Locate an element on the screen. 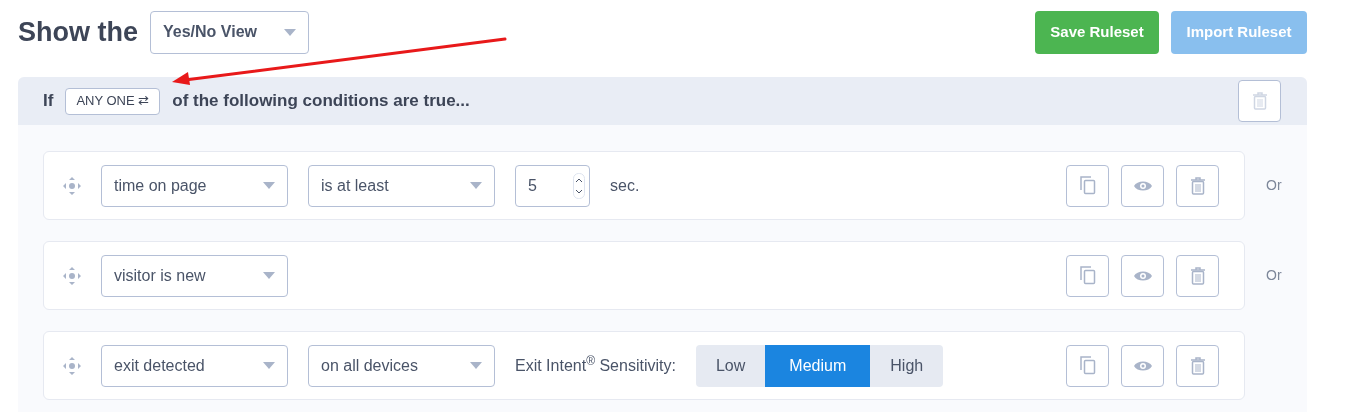 The image size is (1346, 414). sensitivity-option: Medium is located at coordinates (818, 365).